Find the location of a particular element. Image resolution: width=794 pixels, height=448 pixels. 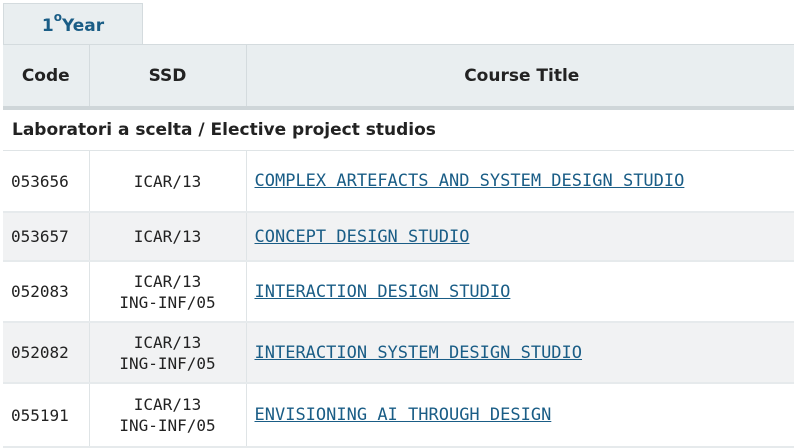

tab-year-number: 1 is located at coordinates (47, 26).